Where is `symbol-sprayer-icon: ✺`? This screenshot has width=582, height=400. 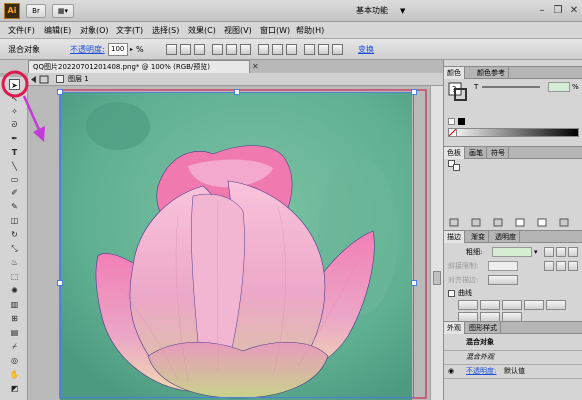
symbol-sprayer-icon: ✺ is located at coordinates (14, 290).